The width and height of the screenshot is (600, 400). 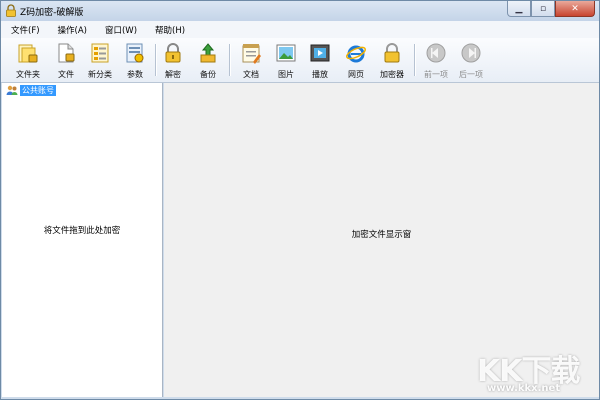 I want to click on previous-button: 前一项, so click(x=436, y=60).